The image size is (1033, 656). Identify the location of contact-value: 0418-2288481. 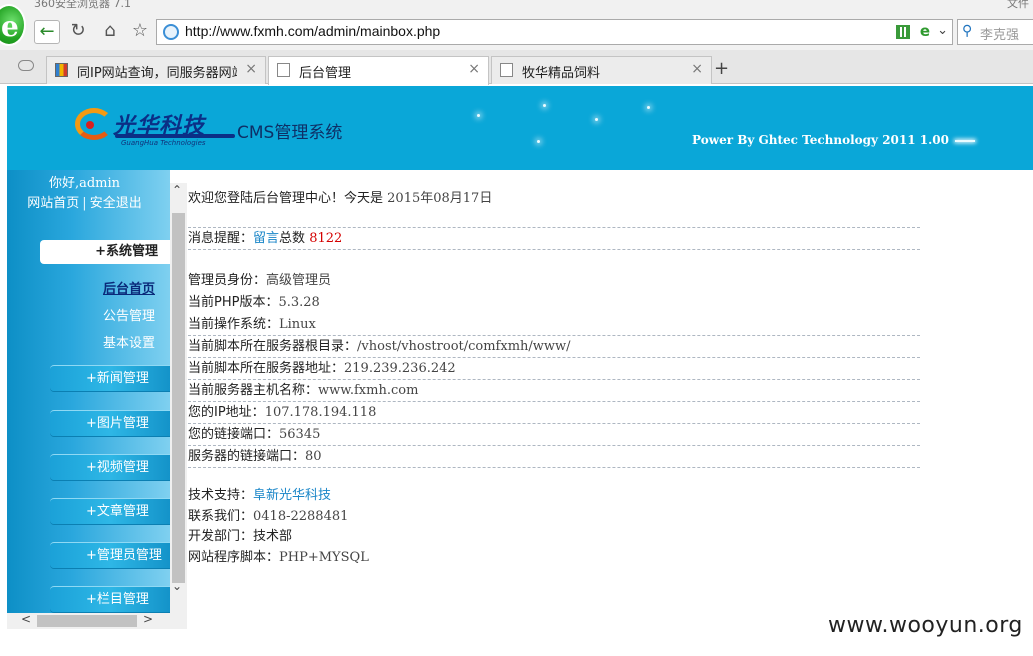
(301, 516).